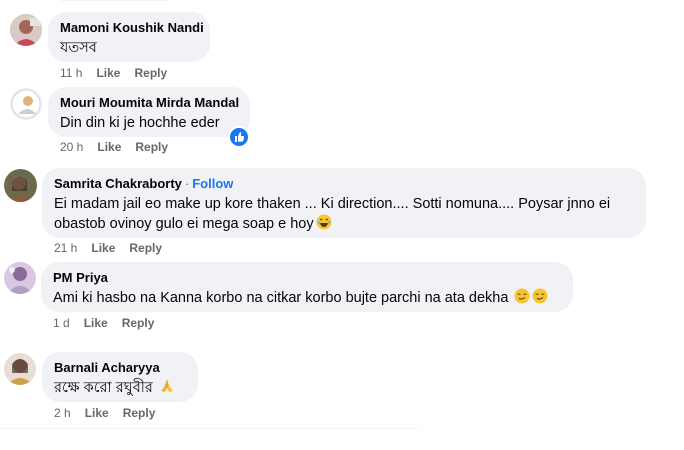 This screenshot has width=684, height=450. I want to click on comment-timestamp: 2 h, so click(62, 413).